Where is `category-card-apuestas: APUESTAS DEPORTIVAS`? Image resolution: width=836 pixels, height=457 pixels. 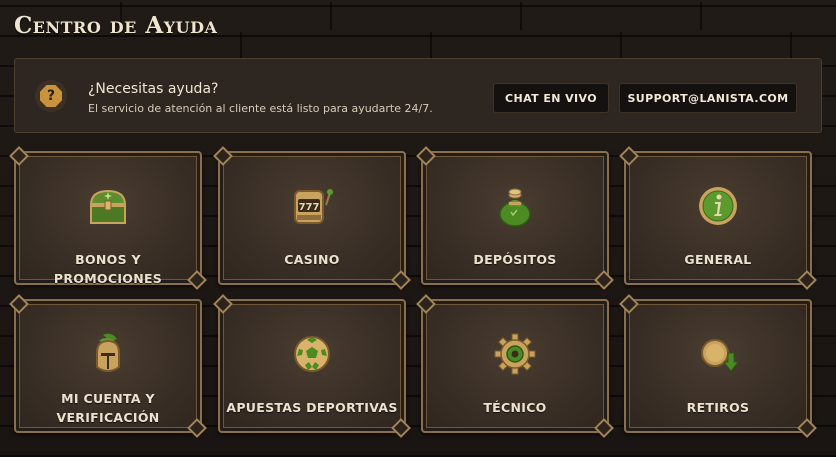 category-card-apuestas: APUESTAS DEPORTIVAS is located at coordinates (312, 366).